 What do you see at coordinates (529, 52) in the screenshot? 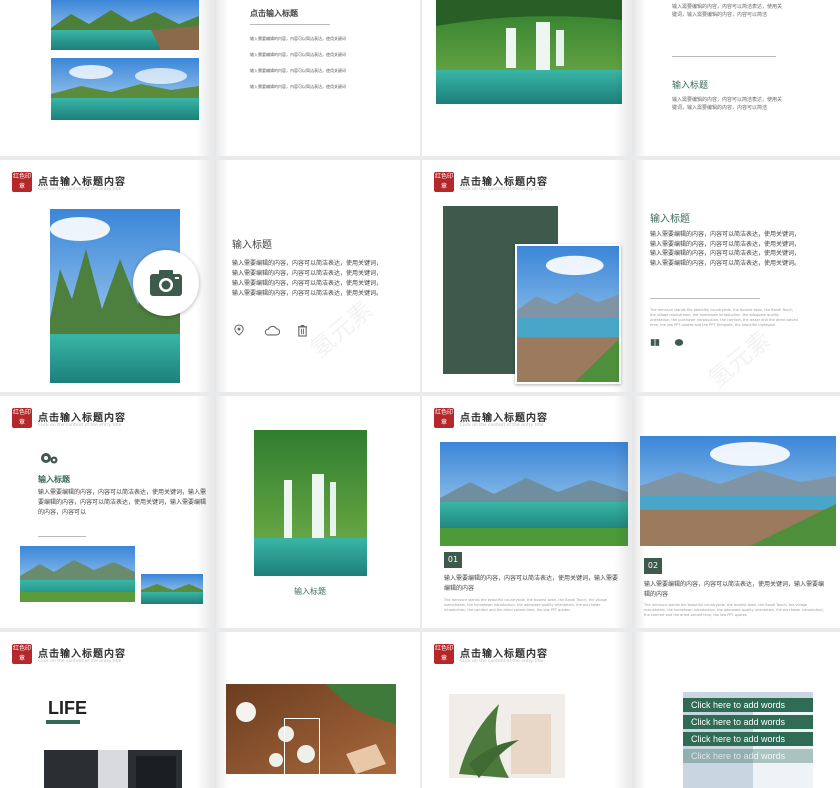
I see `waterfall-photo` at bounding box center [529, 52].